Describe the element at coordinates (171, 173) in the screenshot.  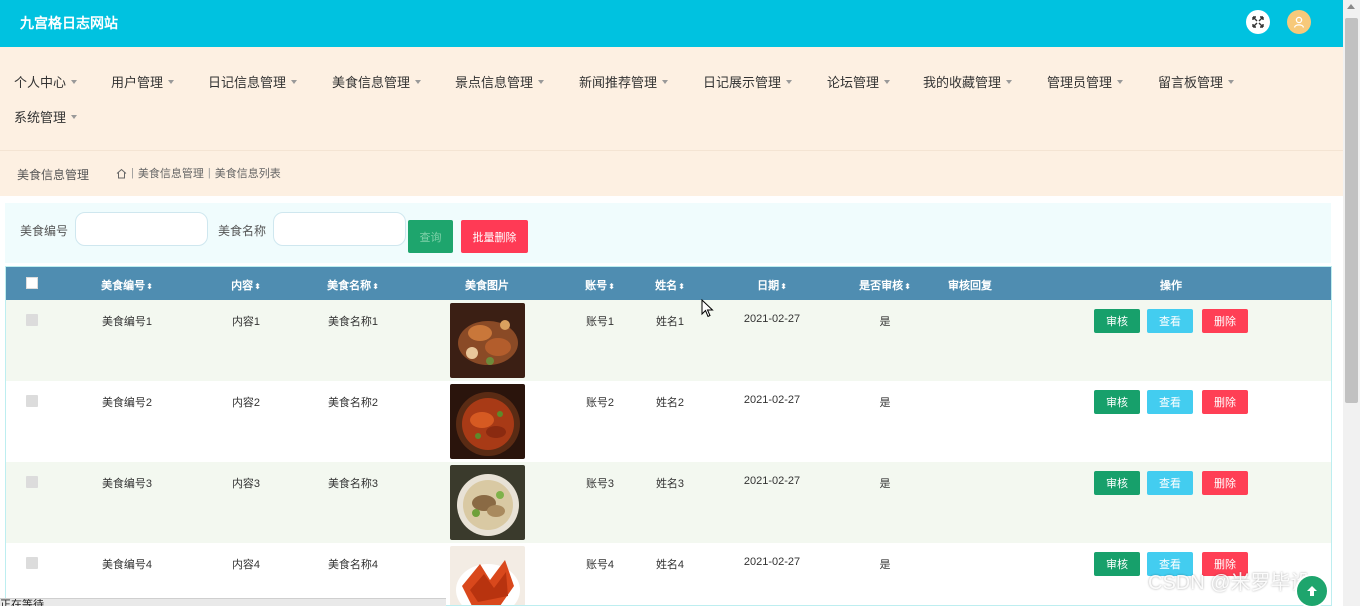
I see `breadcrumb-item: 美食信息管理` at that location.